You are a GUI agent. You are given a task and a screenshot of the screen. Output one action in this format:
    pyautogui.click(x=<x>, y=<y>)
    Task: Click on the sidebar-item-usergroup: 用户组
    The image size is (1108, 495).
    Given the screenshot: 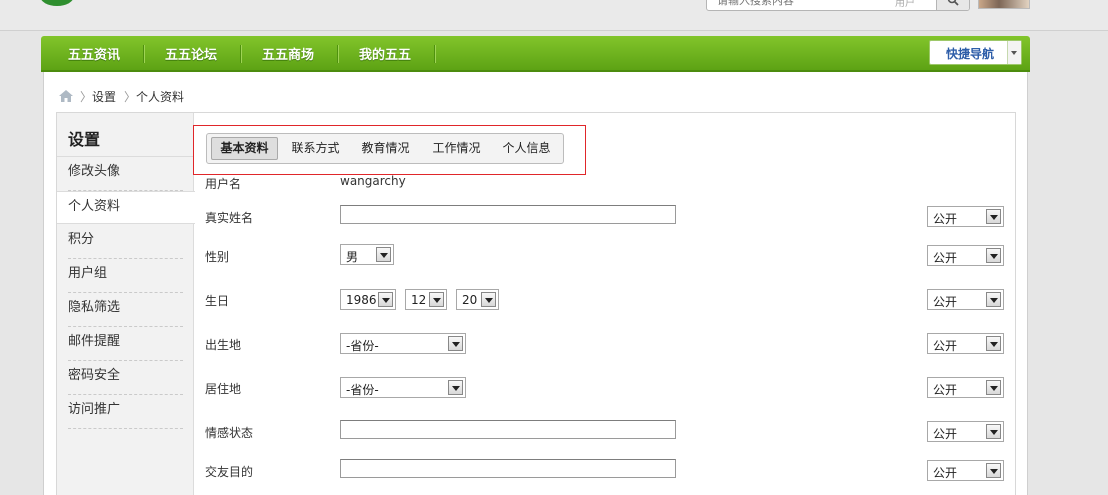 What is the action you would take?
    pyautogui.click(x=125, y=276)
    